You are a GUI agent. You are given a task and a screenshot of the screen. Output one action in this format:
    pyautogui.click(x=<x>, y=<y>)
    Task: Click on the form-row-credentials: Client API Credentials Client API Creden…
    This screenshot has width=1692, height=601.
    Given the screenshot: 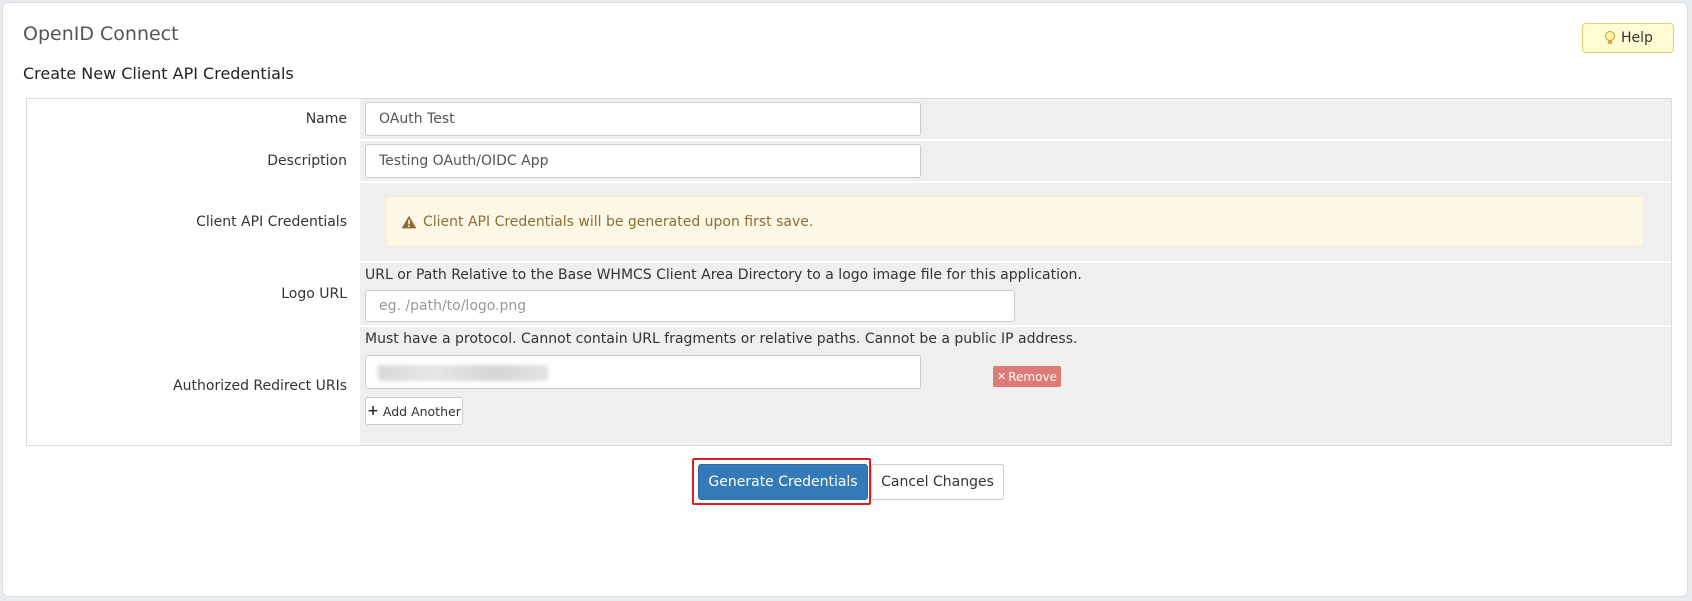 What is the action you would take?
    pyautogui.click(x=849, y=222)
    